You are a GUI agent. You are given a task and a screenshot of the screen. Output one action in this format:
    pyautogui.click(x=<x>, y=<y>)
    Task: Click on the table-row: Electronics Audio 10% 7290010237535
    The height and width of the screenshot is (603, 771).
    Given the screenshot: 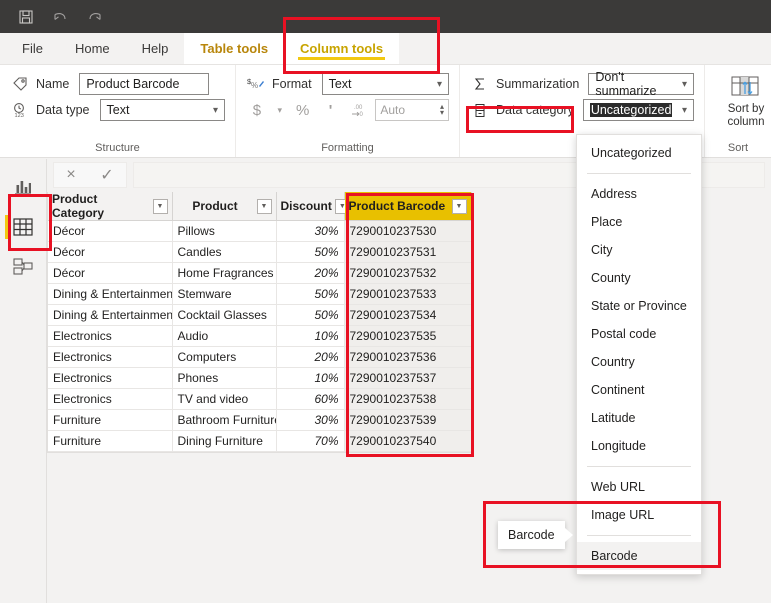 What is the action you would take?
    pyautogui.click(x=260, y=336)
    